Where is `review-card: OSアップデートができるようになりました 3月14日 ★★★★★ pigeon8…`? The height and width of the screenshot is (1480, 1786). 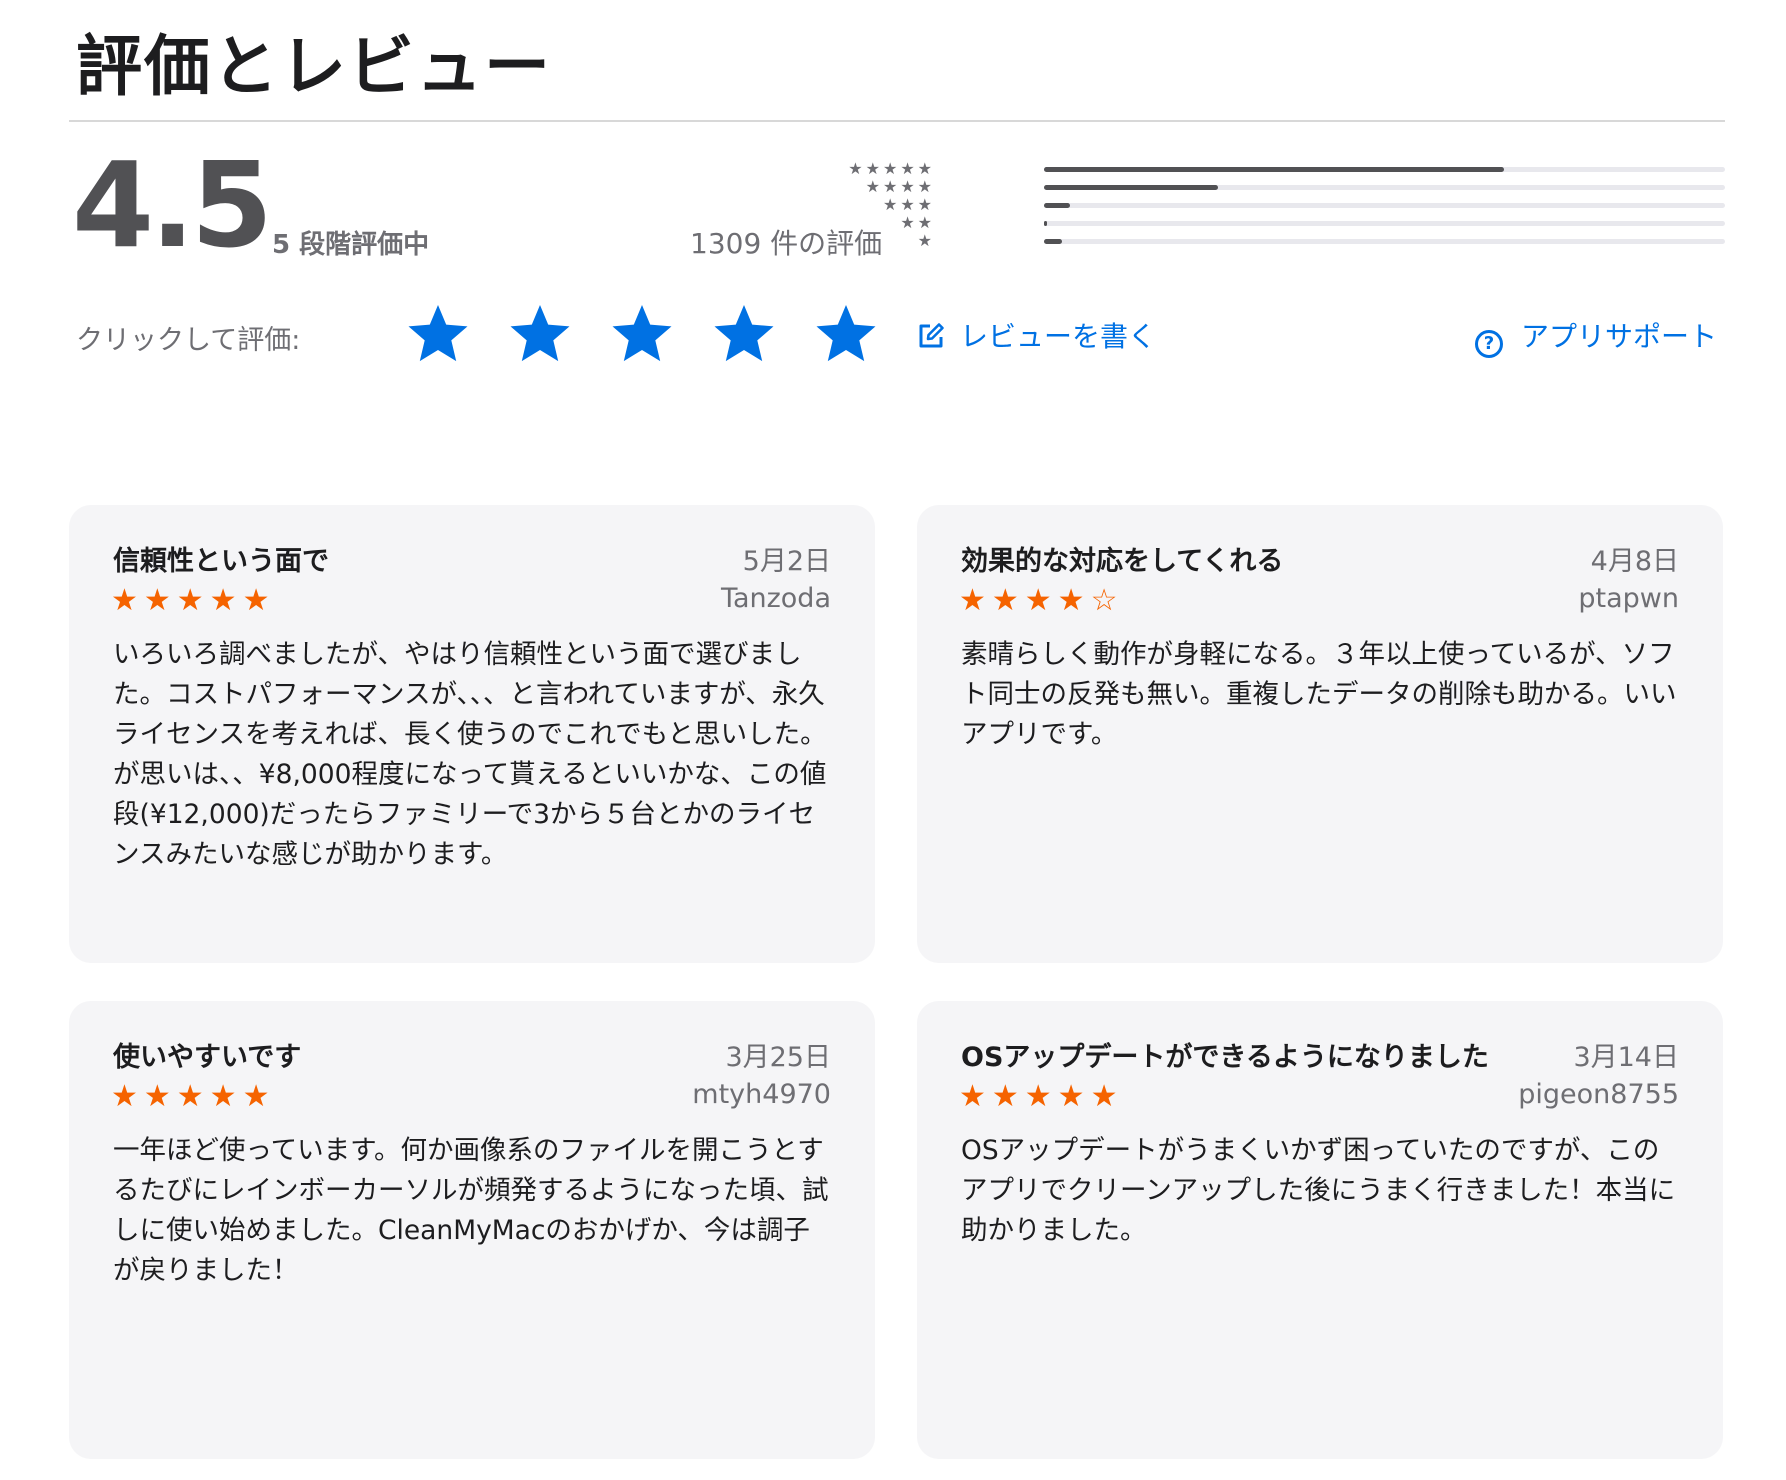
review-card: OSアップデートができるようになりました 3月14日 ★★★★★ pigeon8… is located at coordinates (1320, 1230).